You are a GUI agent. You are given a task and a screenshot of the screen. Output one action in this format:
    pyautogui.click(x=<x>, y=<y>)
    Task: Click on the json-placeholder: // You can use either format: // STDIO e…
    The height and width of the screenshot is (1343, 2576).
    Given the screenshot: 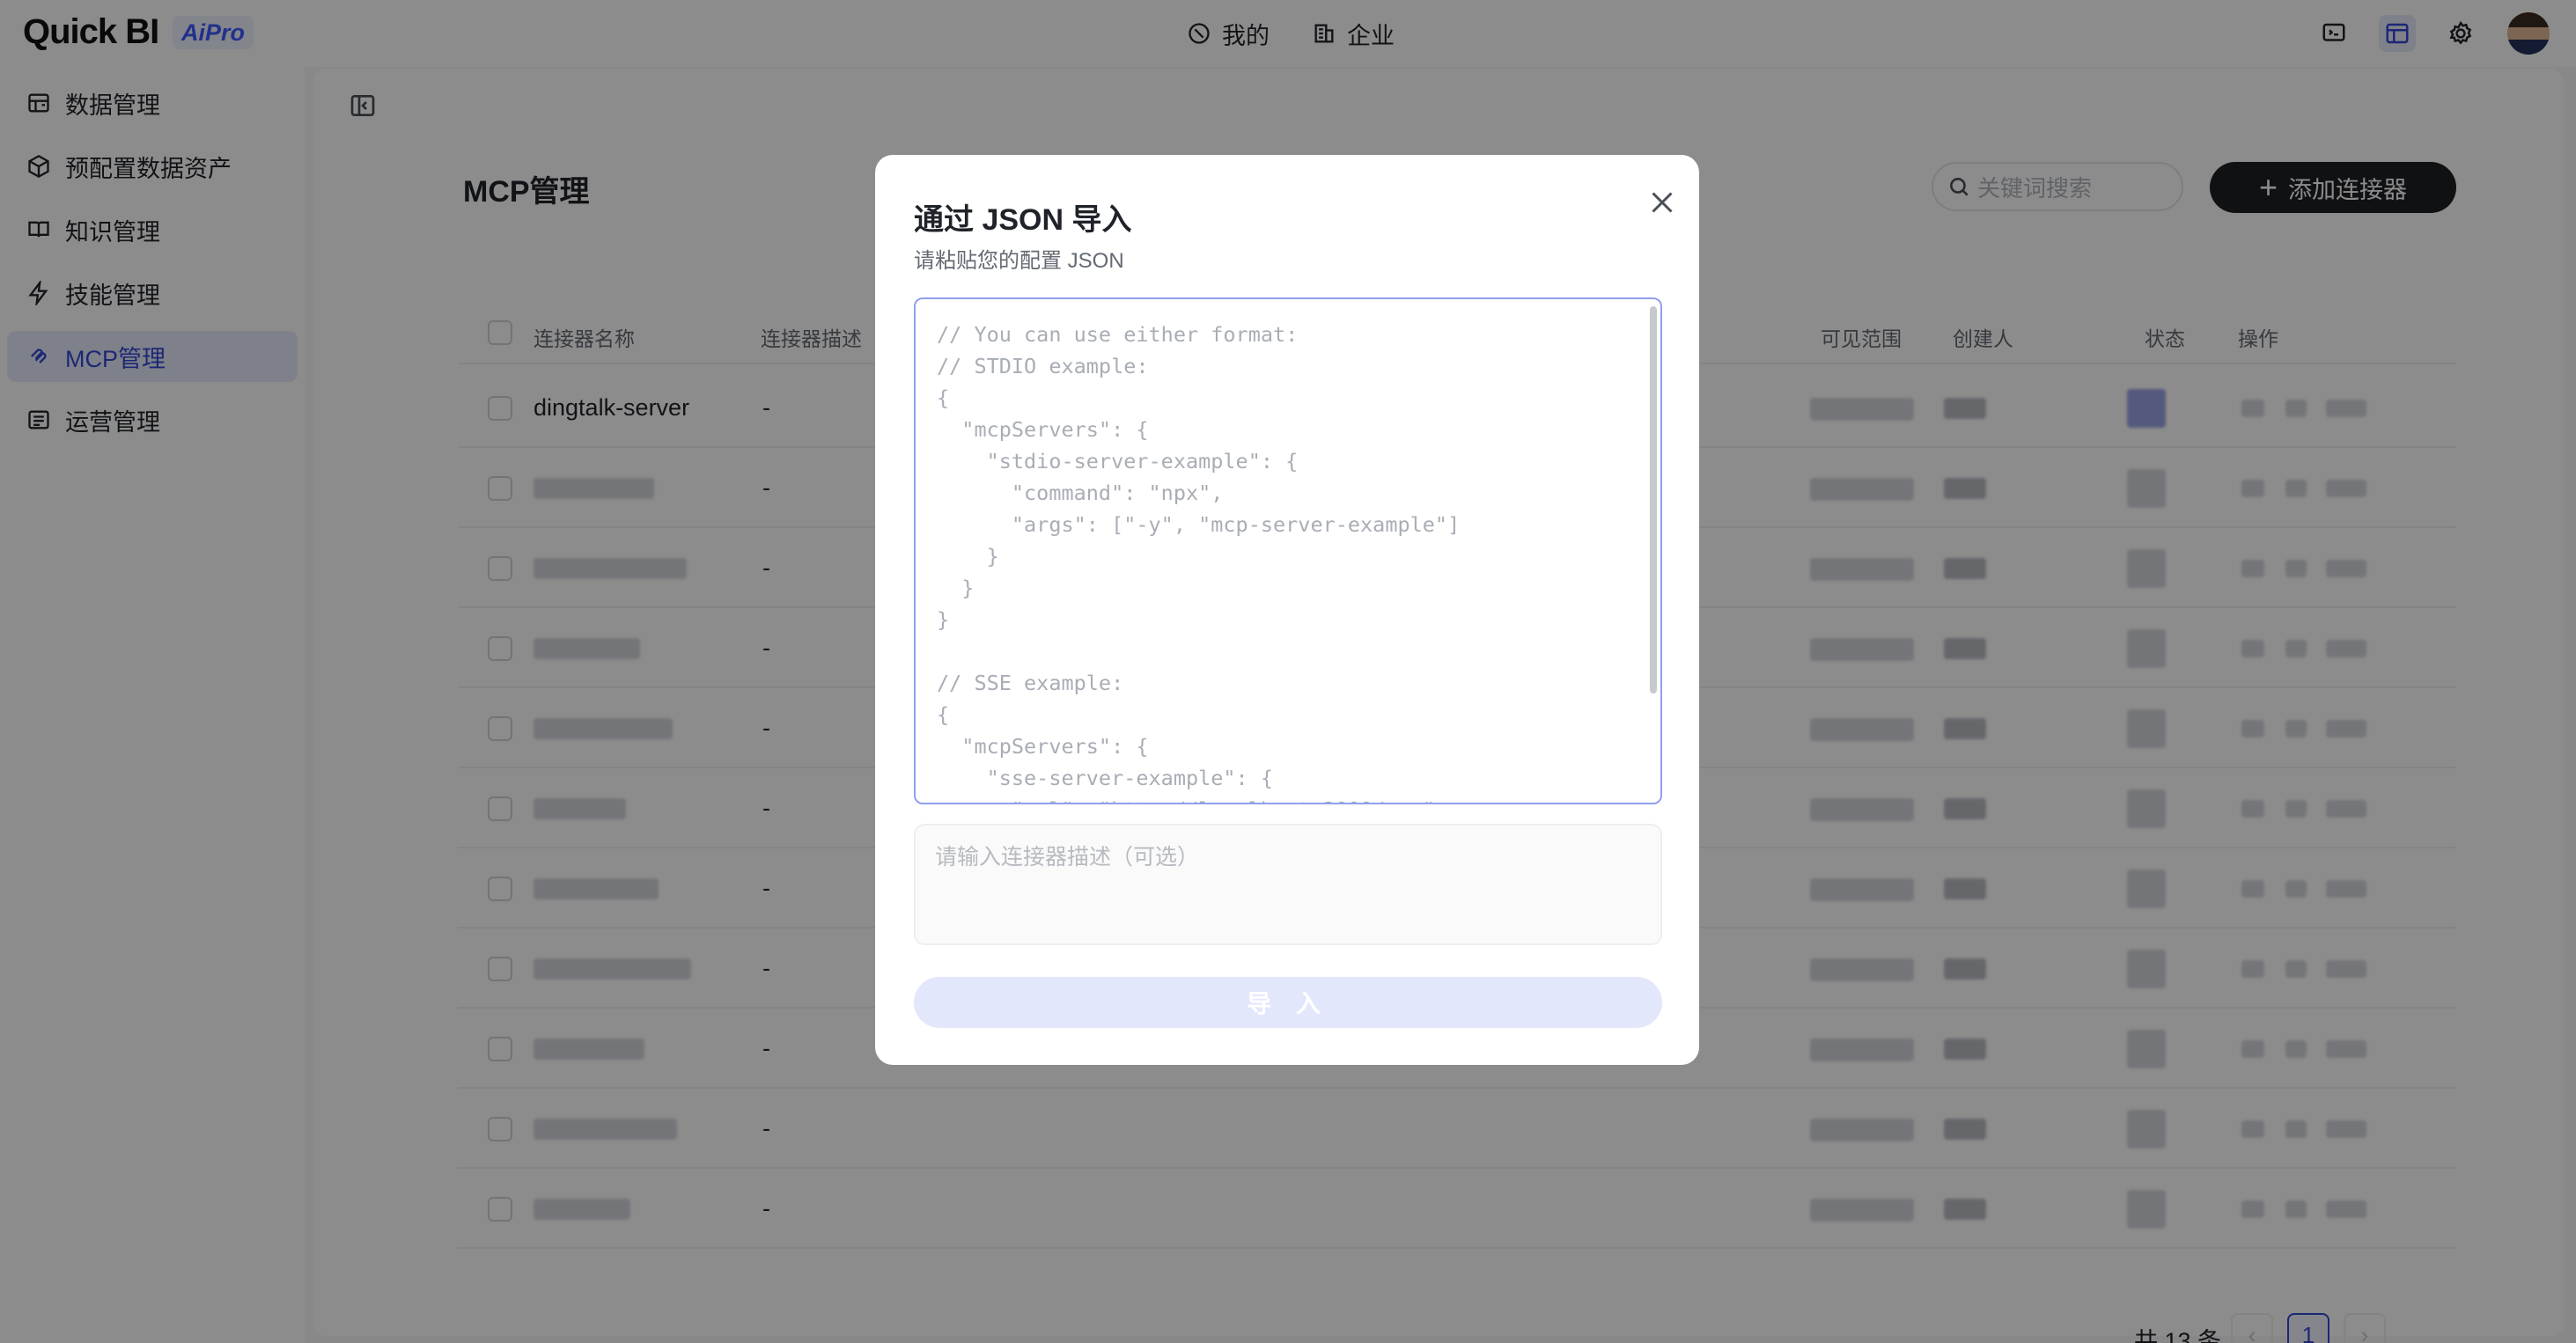 What is the action you would take?
    pyautogui.click(x=1199, y=562)
    